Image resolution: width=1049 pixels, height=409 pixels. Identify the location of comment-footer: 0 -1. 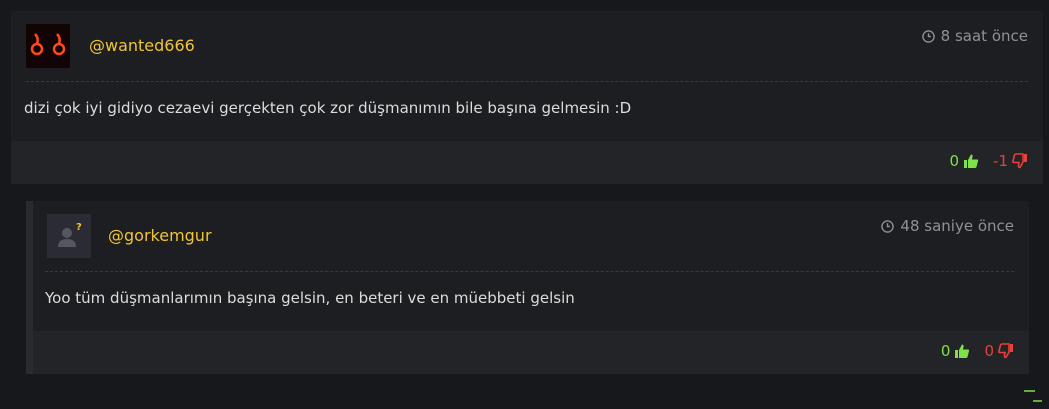
(527, 162).